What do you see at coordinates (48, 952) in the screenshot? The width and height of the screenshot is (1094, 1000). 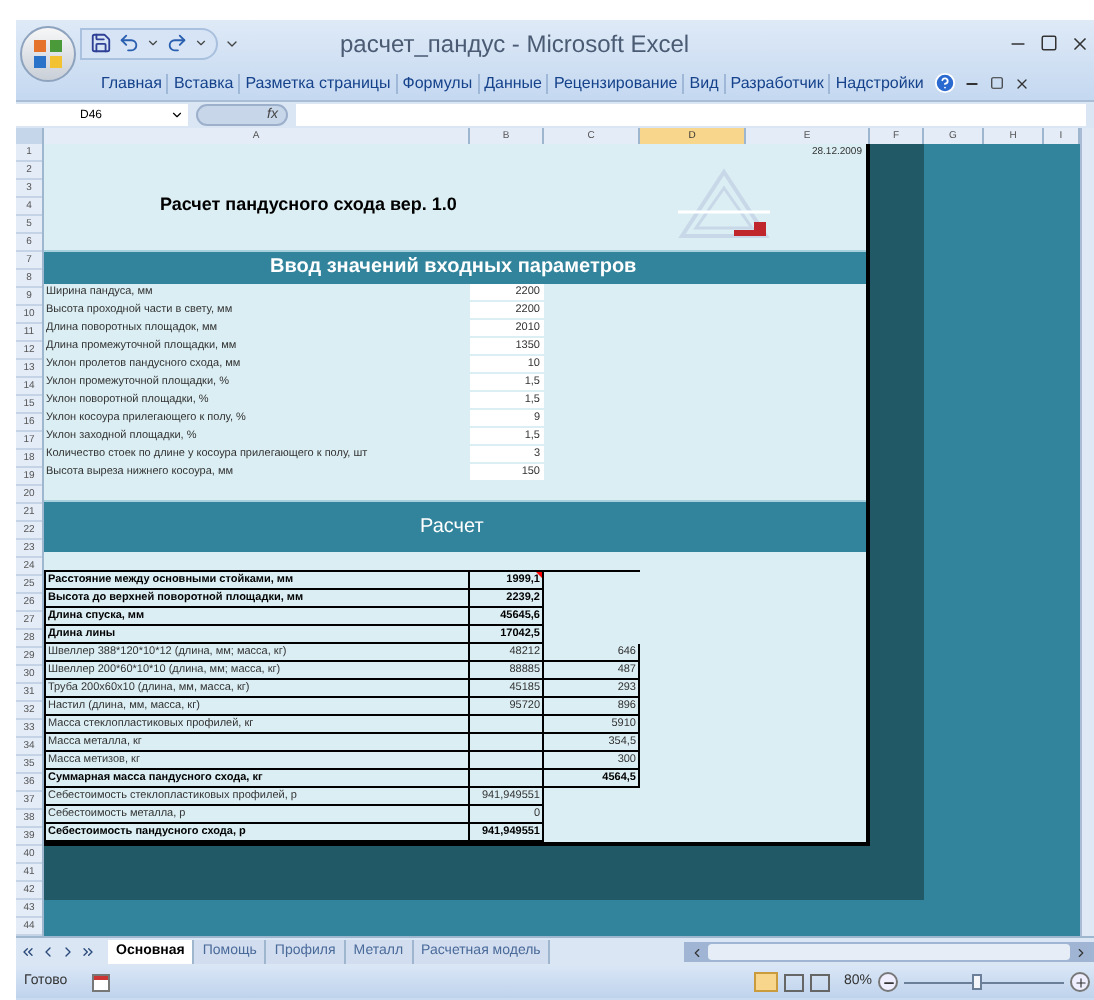 I see `previous-sheet-icon` at bounding box center [48, 952].